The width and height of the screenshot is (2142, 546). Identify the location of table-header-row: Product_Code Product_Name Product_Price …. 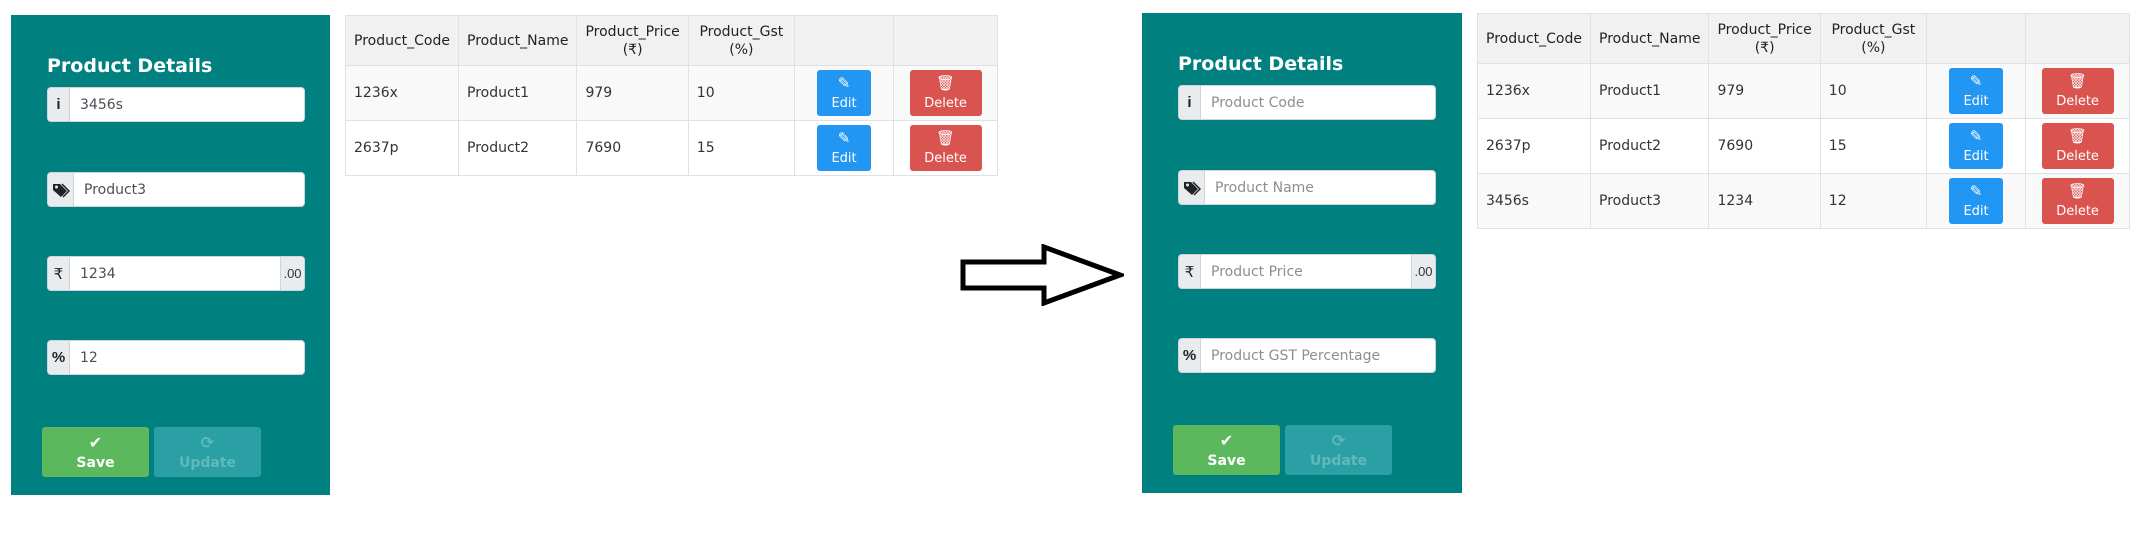
(671, 40).